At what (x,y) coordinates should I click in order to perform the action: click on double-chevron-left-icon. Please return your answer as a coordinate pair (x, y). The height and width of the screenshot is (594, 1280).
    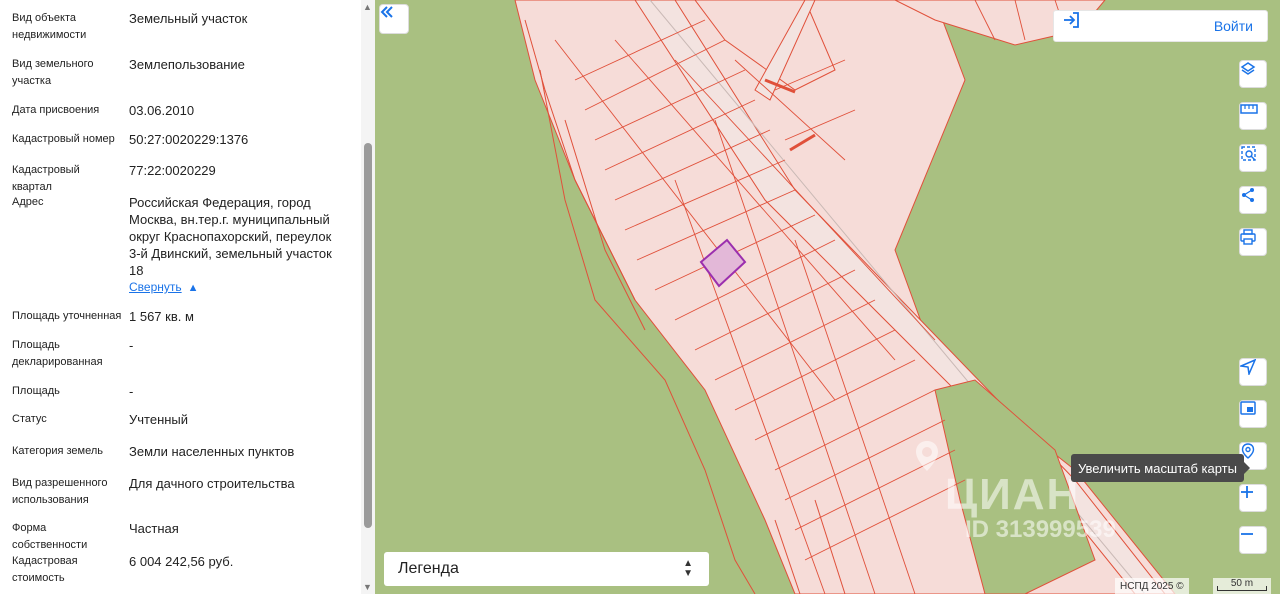
    Looking at the image, I should click on (386, 12).